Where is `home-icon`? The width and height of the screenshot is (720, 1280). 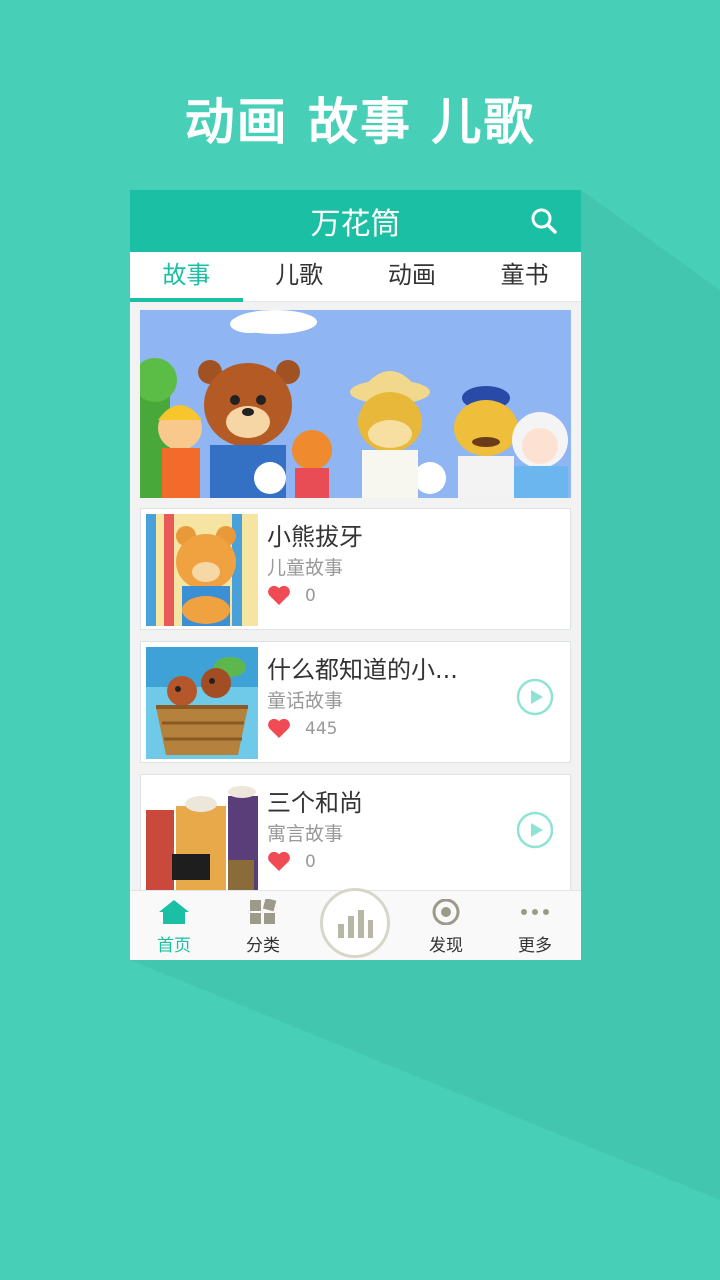
home-icon is located at coordinates (174, 912).